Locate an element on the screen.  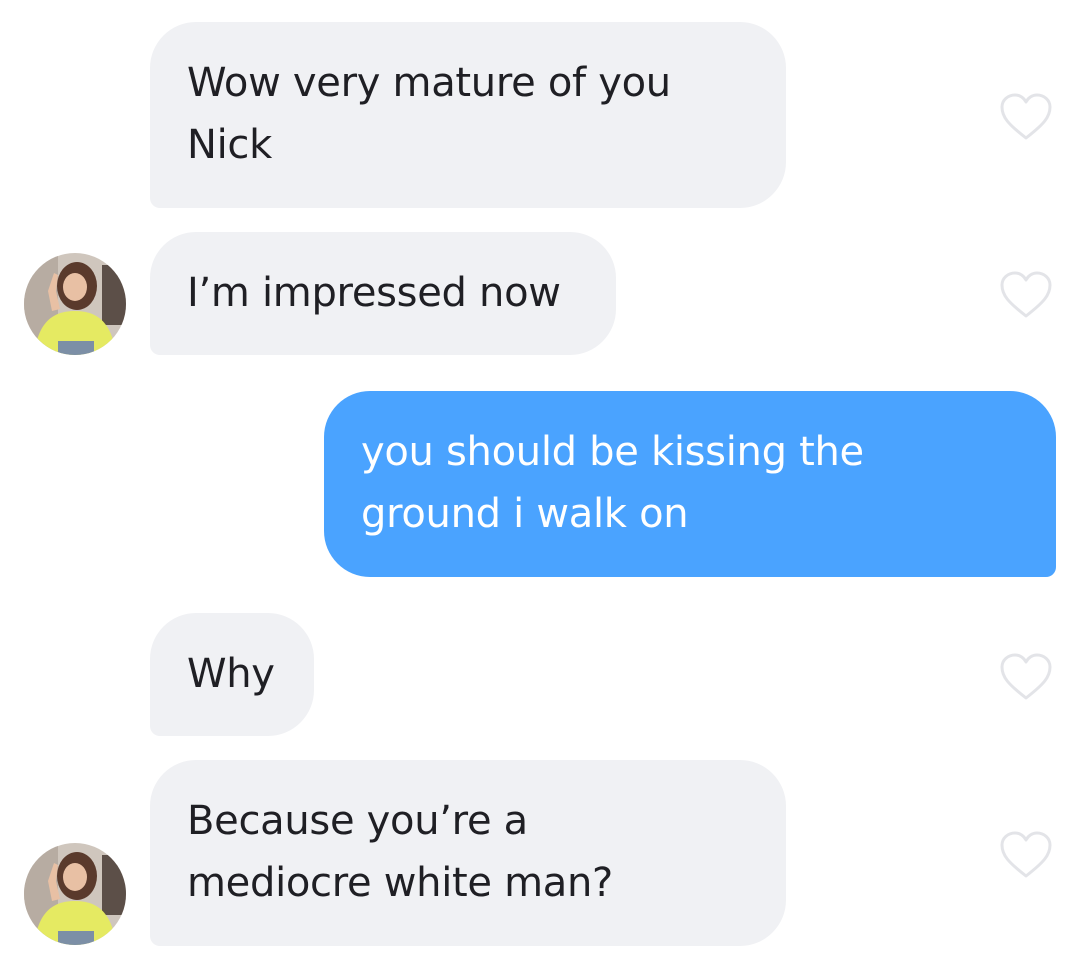
message-bubble-incoming: Why is located at coordinates (232, 674).